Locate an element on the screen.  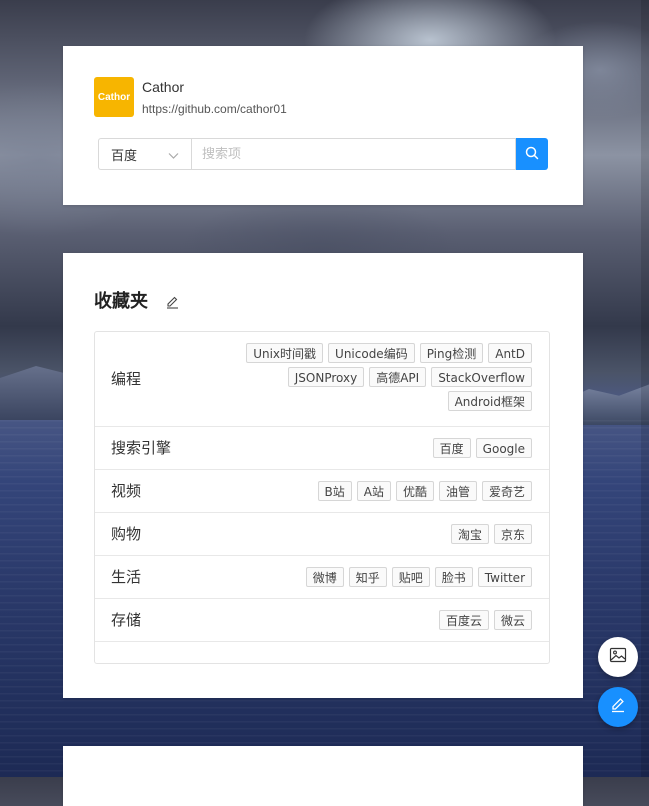
pencil-icon is located at coordinates (618, 707).